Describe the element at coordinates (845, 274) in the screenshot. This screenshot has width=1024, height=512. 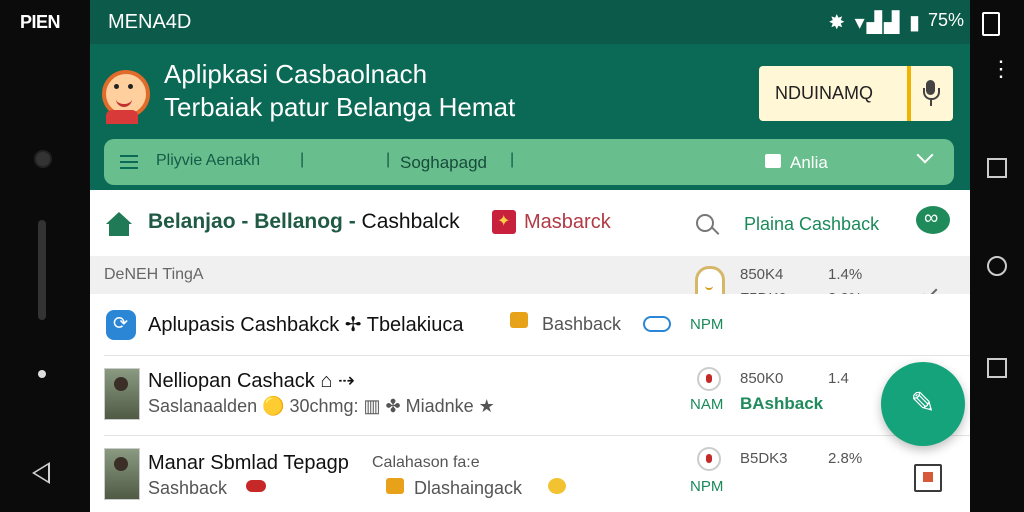
I see `stat-b: 1.4%` at that location.